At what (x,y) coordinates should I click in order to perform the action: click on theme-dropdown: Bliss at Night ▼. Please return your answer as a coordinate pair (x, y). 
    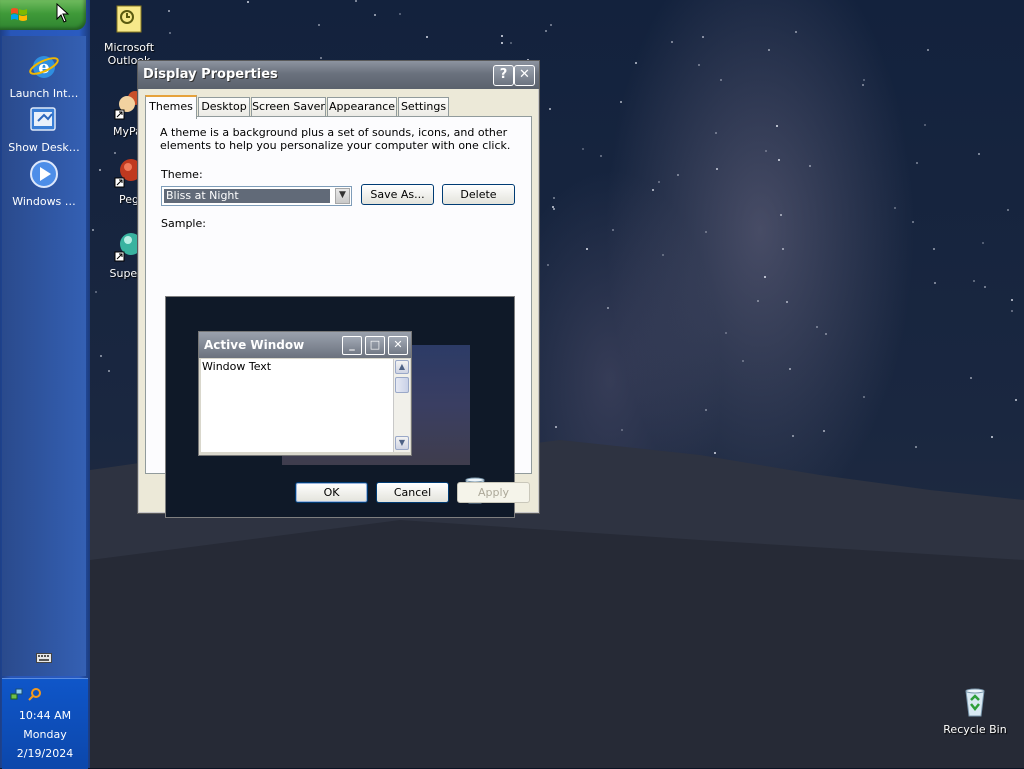
    Looking at the image, I should click on (256, 196).